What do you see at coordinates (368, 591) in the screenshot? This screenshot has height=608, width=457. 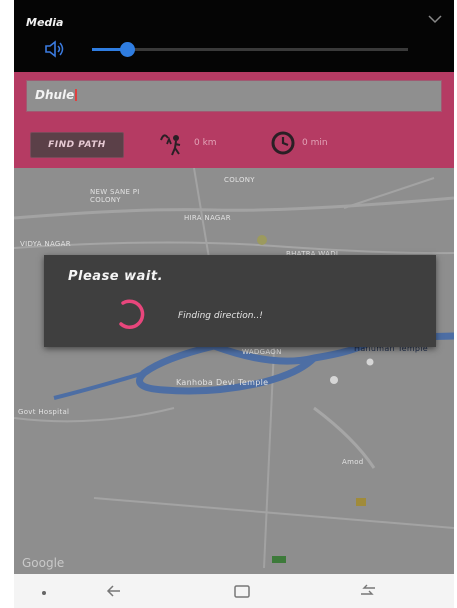 I see `switch-apps-icon` at bounding box center [368, 591].